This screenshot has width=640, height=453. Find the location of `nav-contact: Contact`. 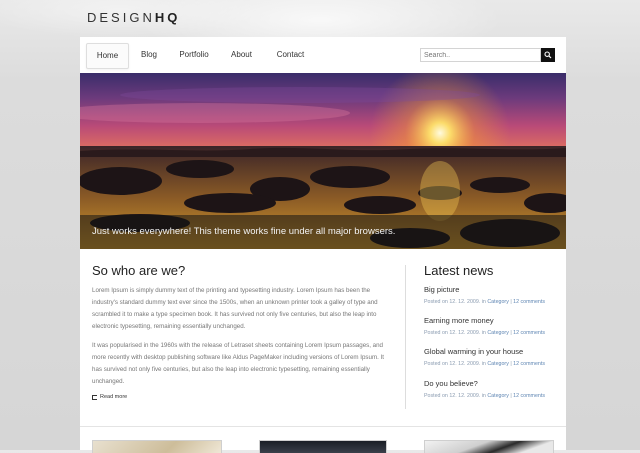

nav-contact: Contact is located at coordinates (290, 55).